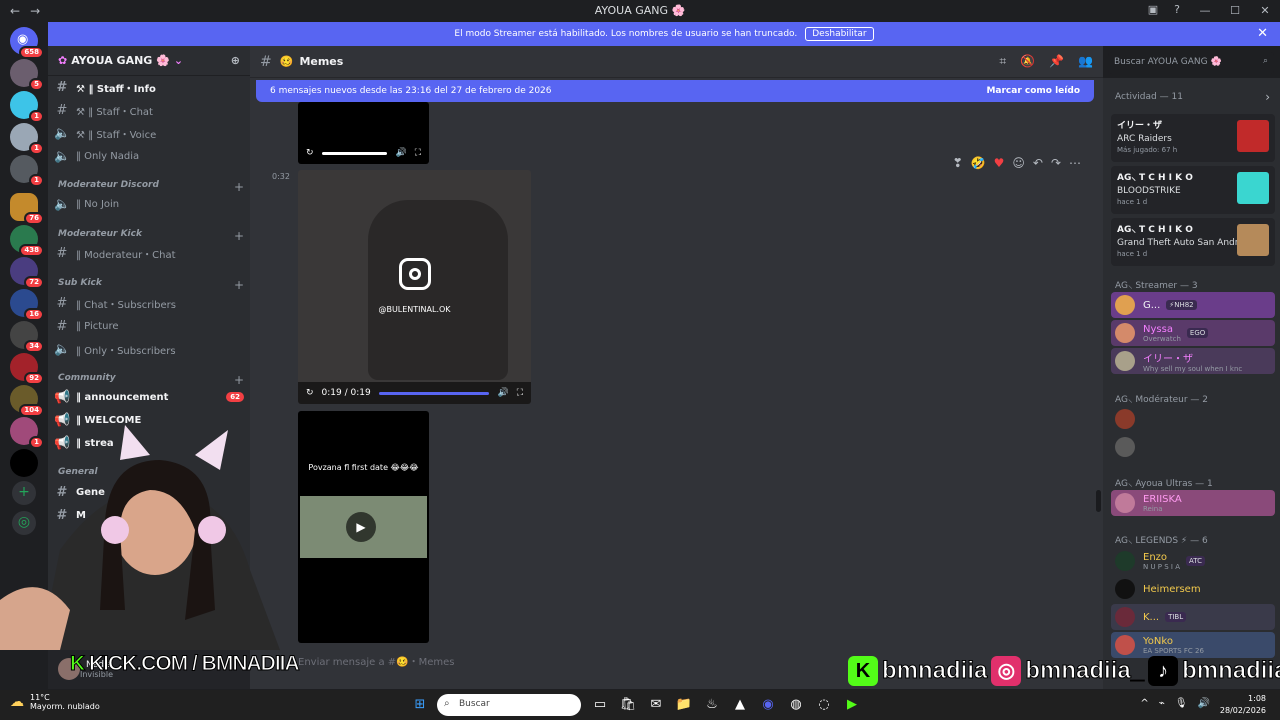  Describe the element at coordinates (1193, 190) in the screenshot. I see `activity-card: AG⸜ T C H I K O BLOODSTRIKE hace 1 d` at that location.